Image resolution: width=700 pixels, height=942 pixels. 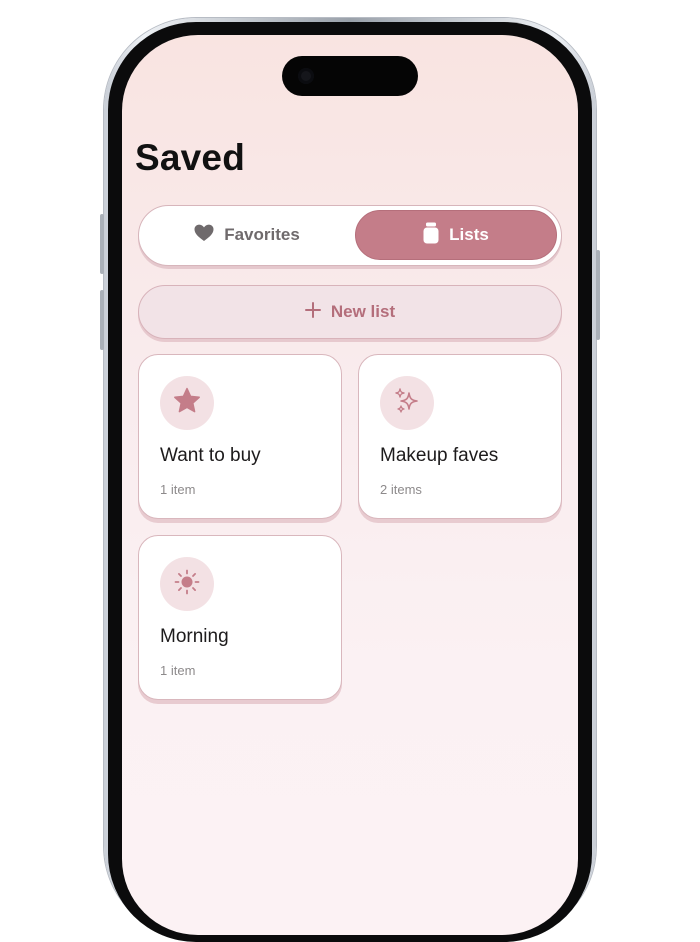 What do you see at coordinates (306, 76) in the screenshot?
I see `front-camera` at bounding box center [306, 76].